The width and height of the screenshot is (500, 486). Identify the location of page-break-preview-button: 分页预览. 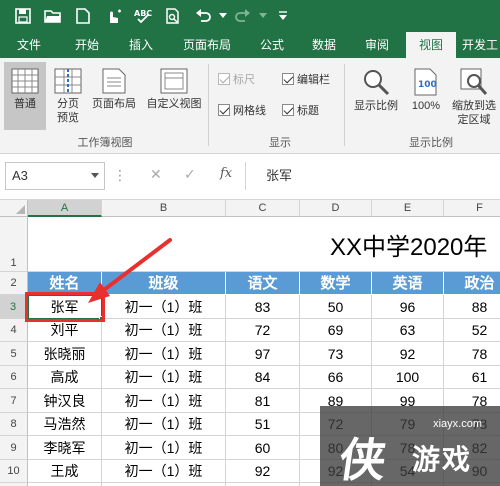
(68, 96).